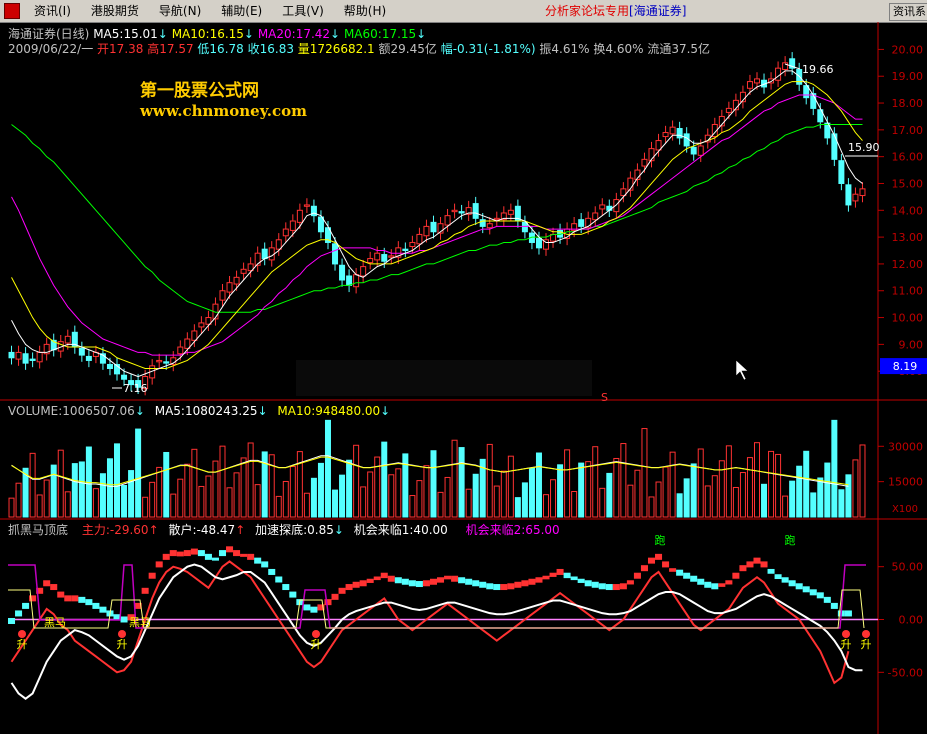  What do you see at coordinates (911, 620) in the screenshot?
I see `indicator-tick-label: 0.00` at bounding box center [911, 620].